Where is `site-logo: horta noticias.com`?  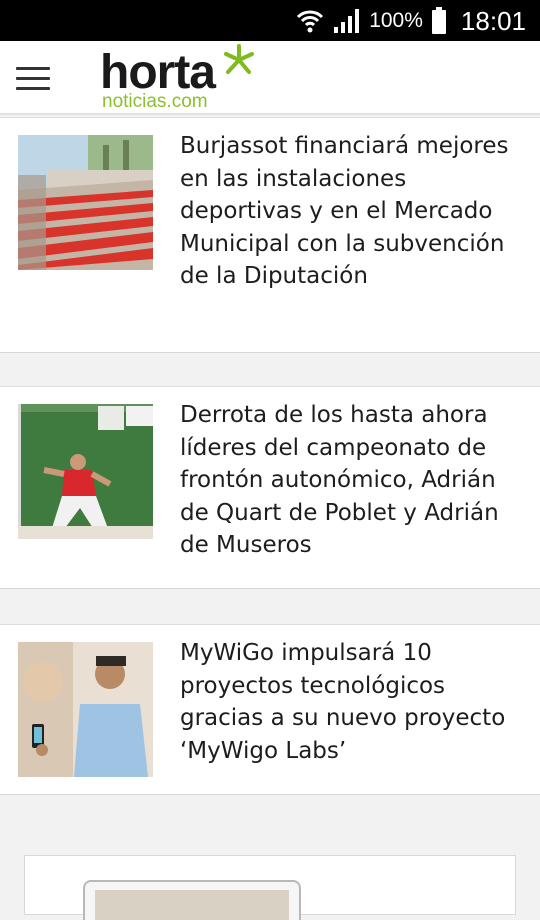 site-logo: horta noticias.com is located at coordinates (180, 79).